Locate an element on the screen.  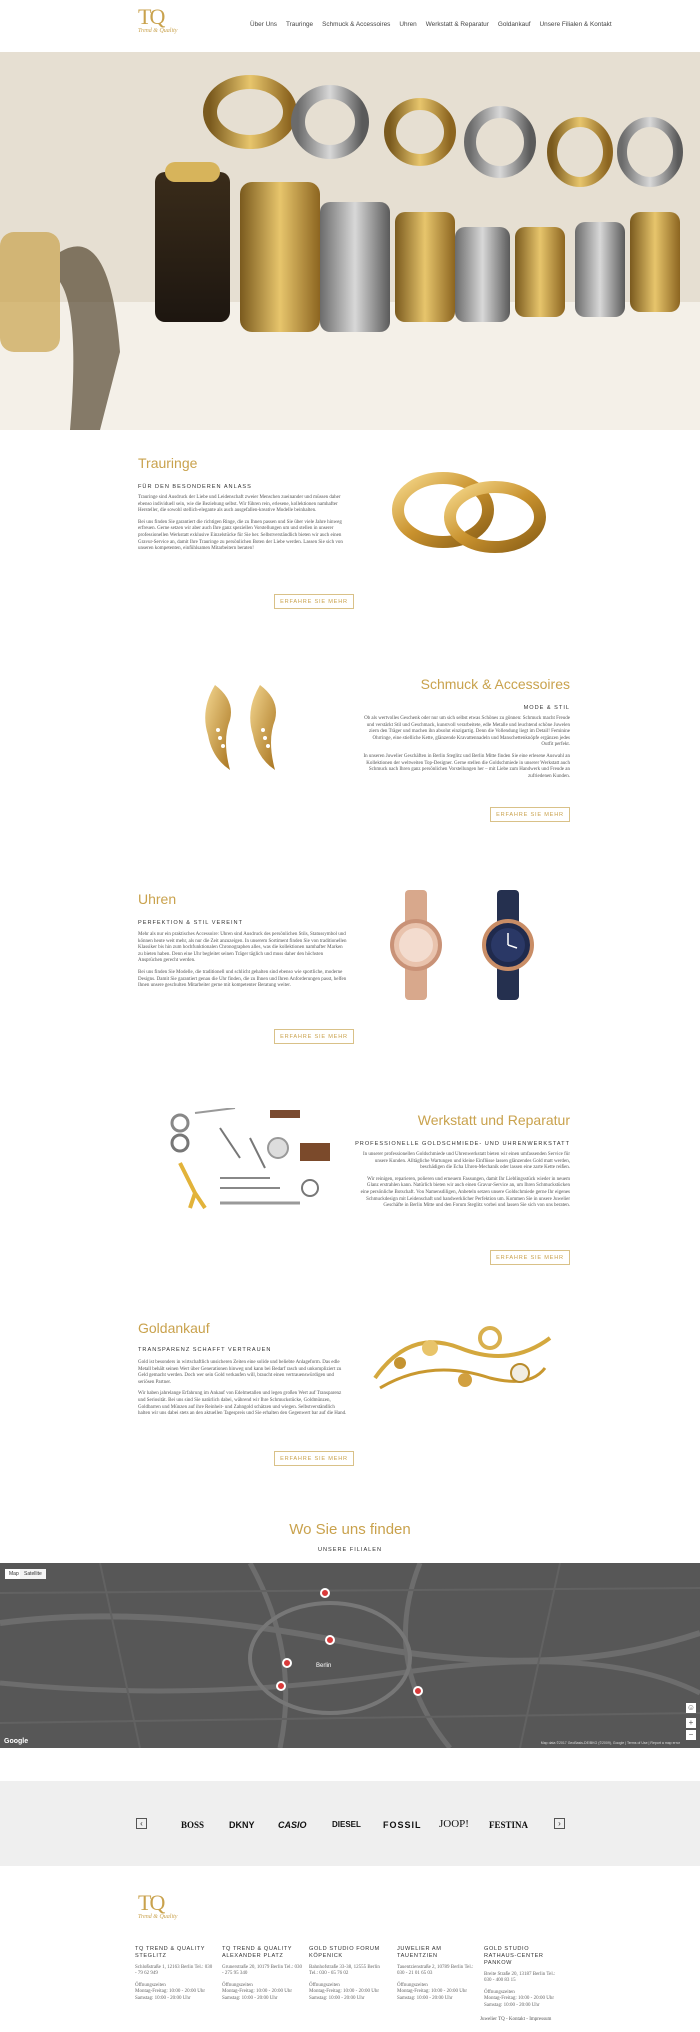
nav-goldankauf: Goldankauf is located at coordinates (514, 24).